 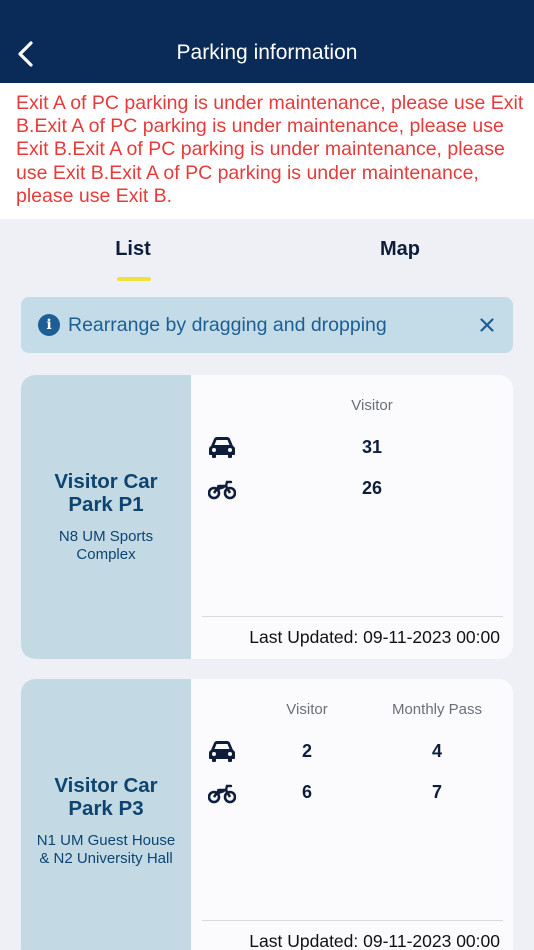 What do you see at coordinates (133, 249) in the screenshot?
I see `tab-list: List` at bounding box center [133, 249].